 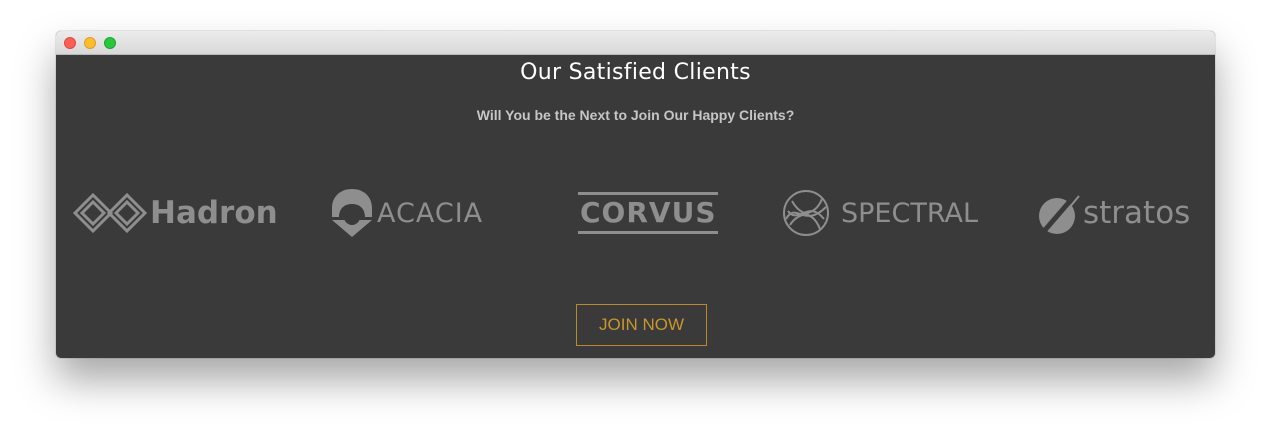 I want to click on client-logo-hadron: Hadron, so click(x=175, y=213).